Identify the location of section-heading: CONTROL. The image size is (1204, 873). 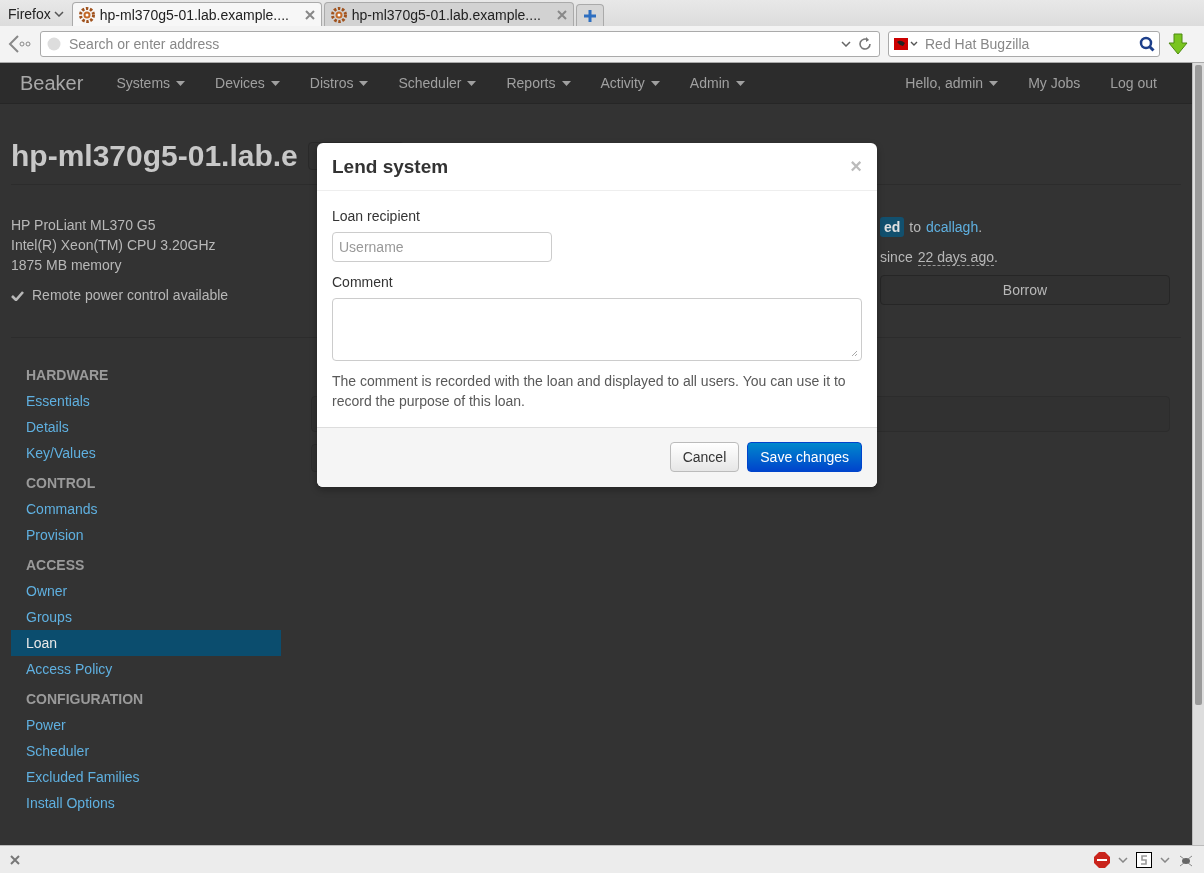
(61, 483).